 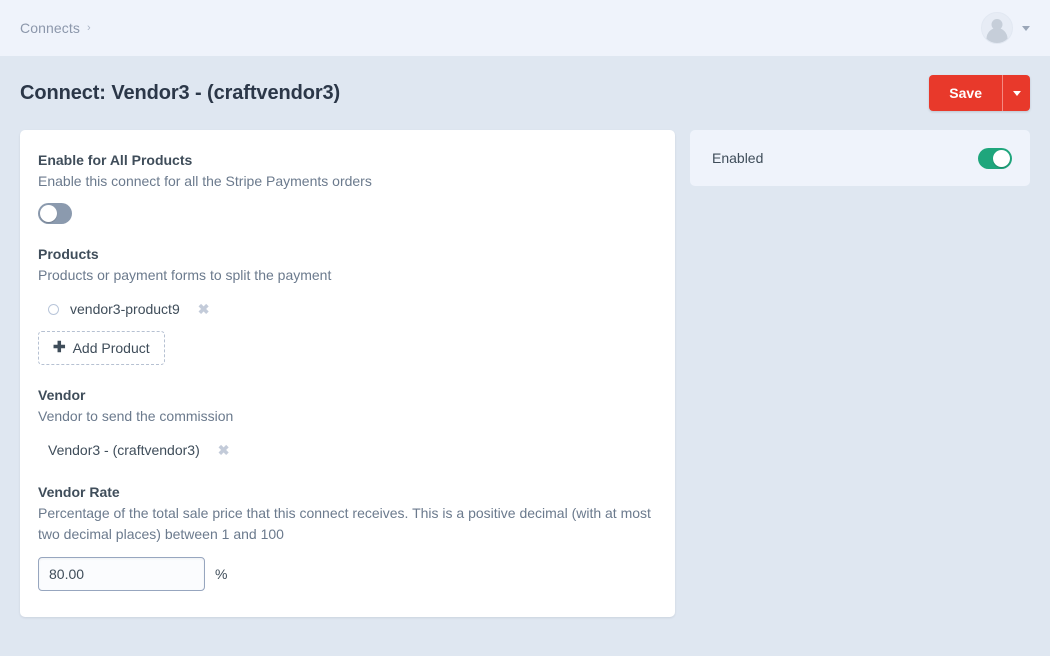 What do you see at coordinates (965, 93) in the screenshot?
I see `save-button: Save` at bounding box center [965, 93].